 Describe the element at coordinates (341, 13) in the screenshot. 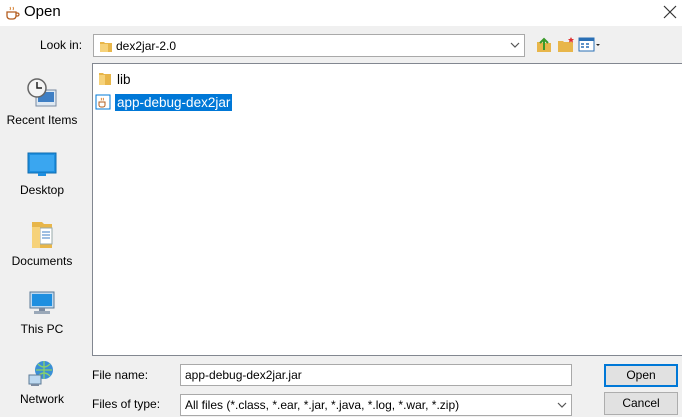

I see `title-bar: Open` at that location.